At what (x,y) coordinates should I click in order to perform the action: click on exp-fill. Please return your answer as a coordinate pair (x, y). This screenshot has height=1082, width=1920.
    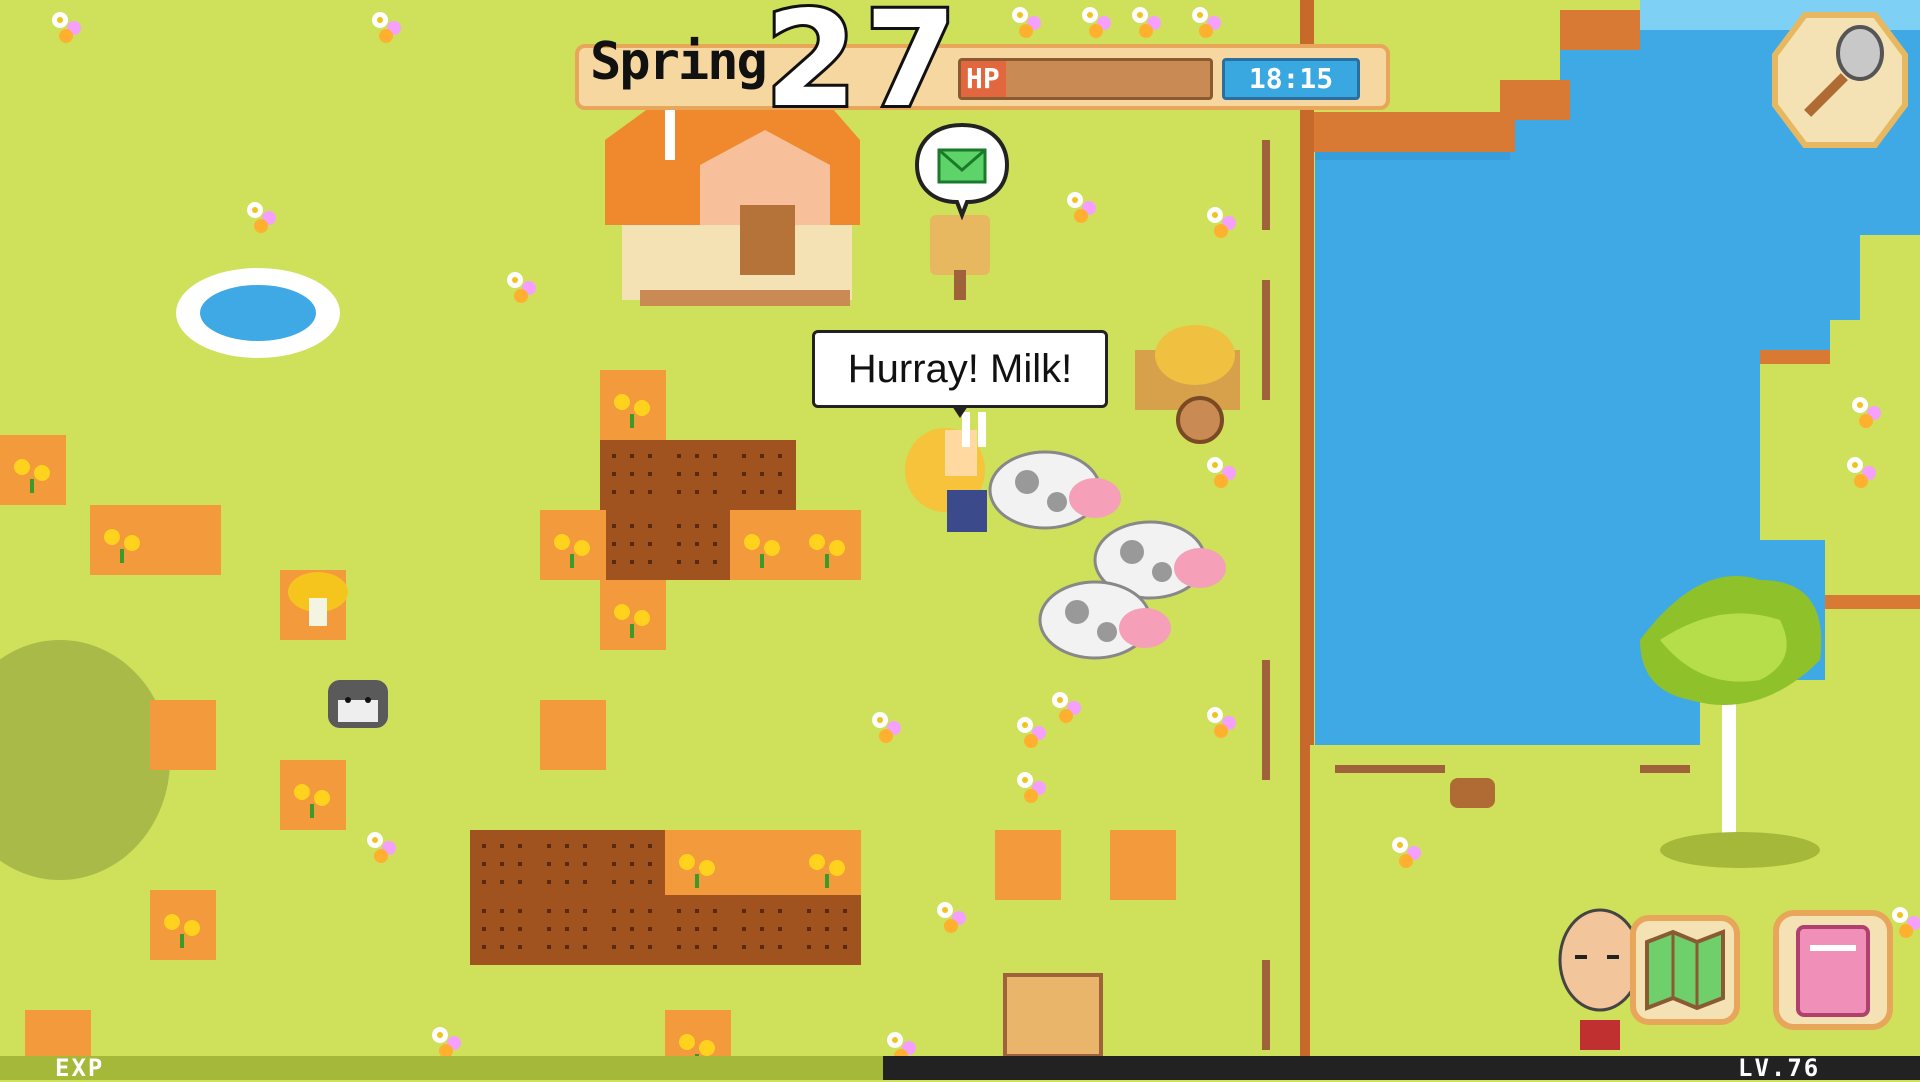
    Looking at the image, I should click on (442, 1068).